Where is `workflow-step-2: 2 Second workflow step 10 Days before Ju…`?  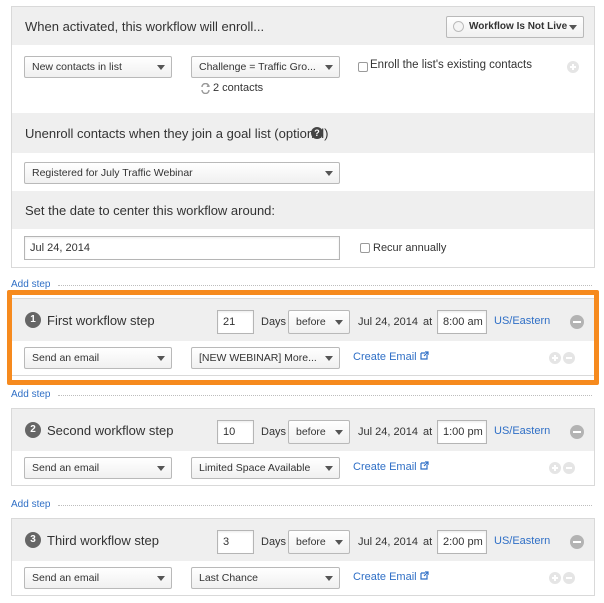 workflow-step-2: 2 Second workflow step 10 Days before Ju… is located at coordinates (303, 447).